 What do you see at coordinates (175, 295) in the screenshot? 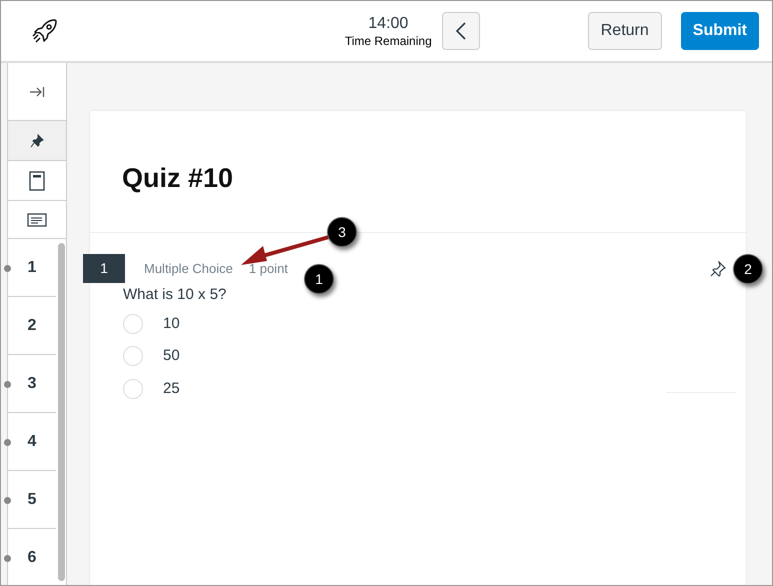
I see `question-text: What is 10 x 5?` at bounding box center [175, 295].